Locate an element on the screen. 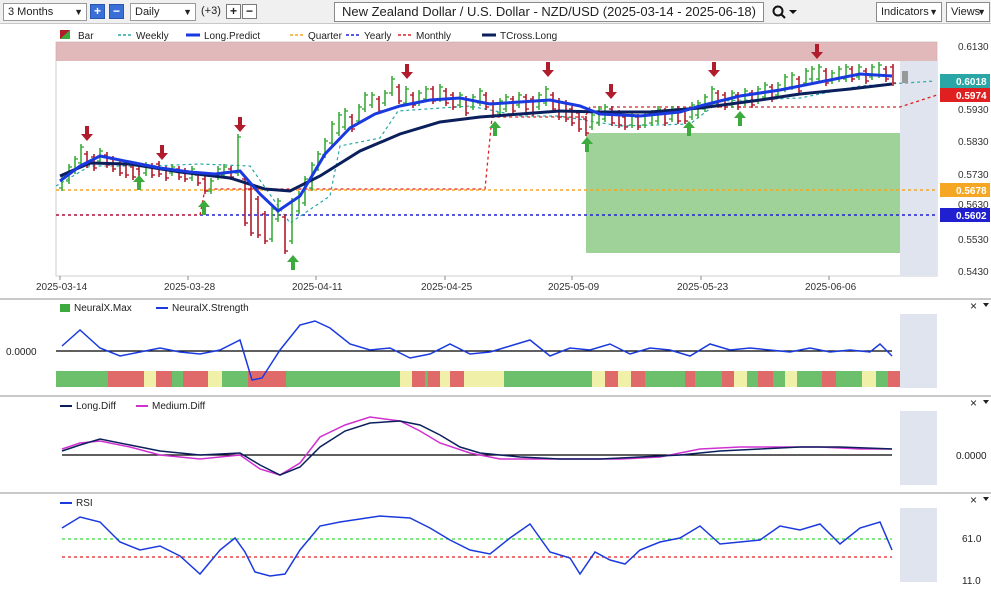 This screenshot has height=589, width=991. neuralx-collapse-icon is located at coordinates (986, 305).